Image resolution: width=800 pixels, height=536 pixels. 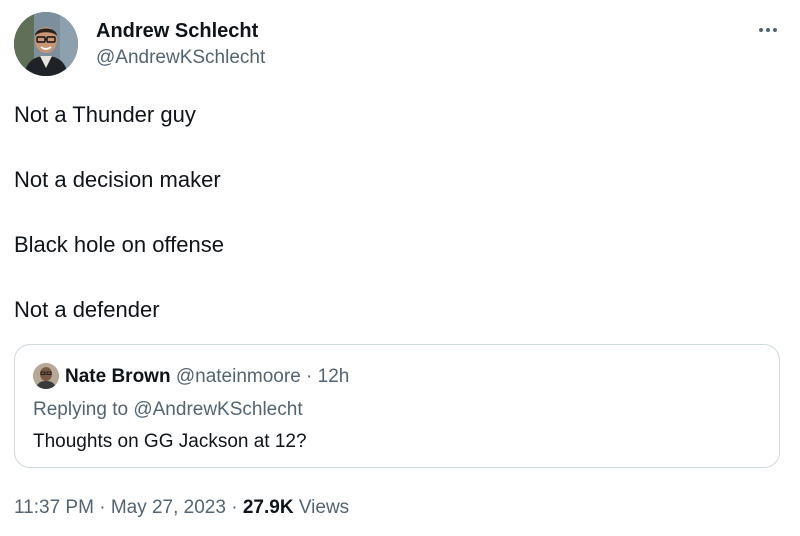 I want to click on replying-prefix: Replying to, so click(x=83, y=409).